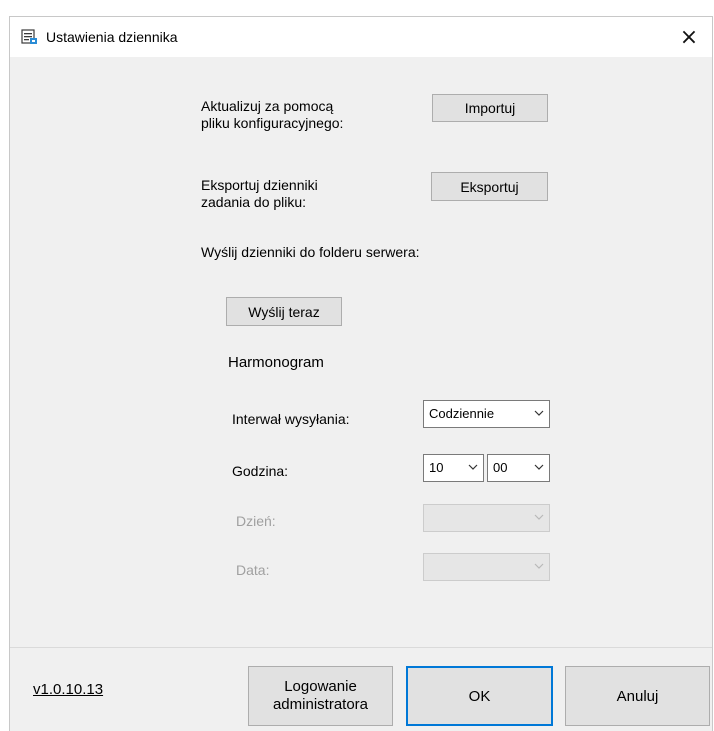 The image size is (714, 731). Describe the element at coordinates (489, 186) in the screenshot. I see `export-button: Eksportuj` at that location.